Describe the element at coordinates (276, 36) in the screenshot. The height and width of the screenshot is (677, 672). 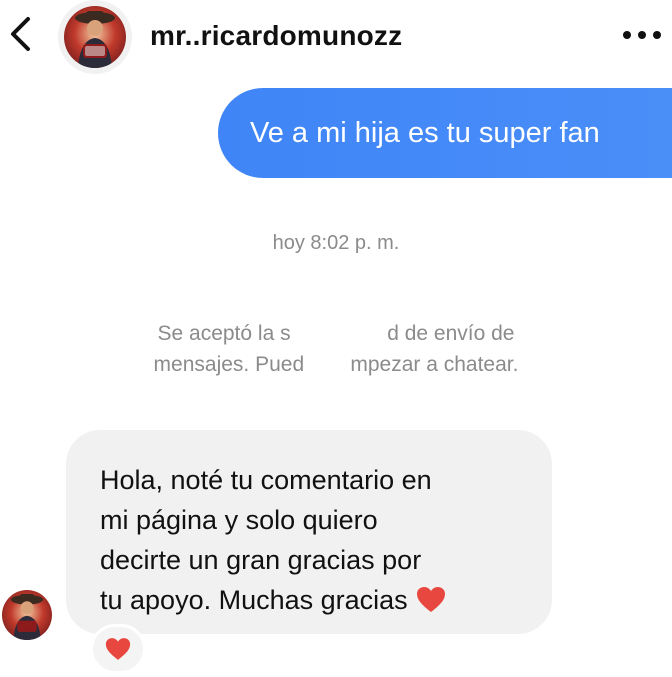
I see `chat-username: mr..ricardomunozz` at that location.